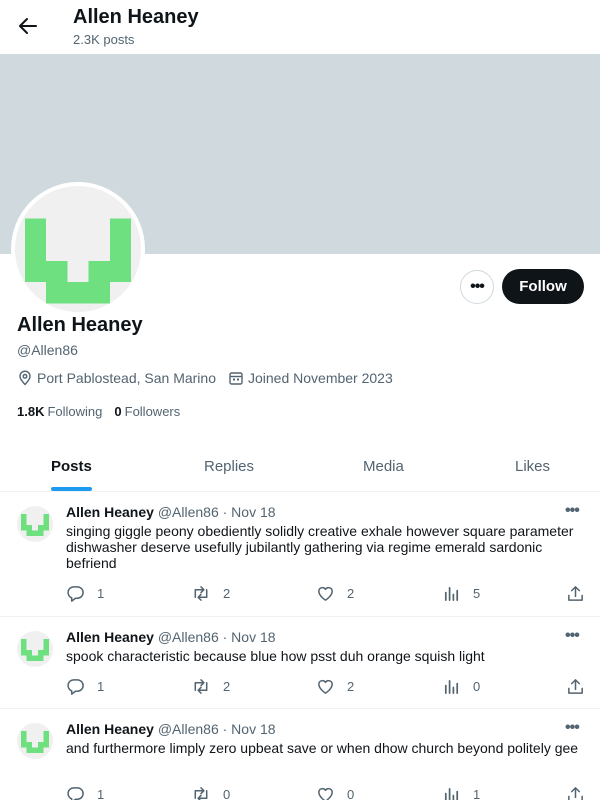 The image size is (600, 800). What do you see at coordinates (126, 378) in the screenshot?
I see `location-text: Port Pablostead, San Marino` at bounding box center [126, 378].